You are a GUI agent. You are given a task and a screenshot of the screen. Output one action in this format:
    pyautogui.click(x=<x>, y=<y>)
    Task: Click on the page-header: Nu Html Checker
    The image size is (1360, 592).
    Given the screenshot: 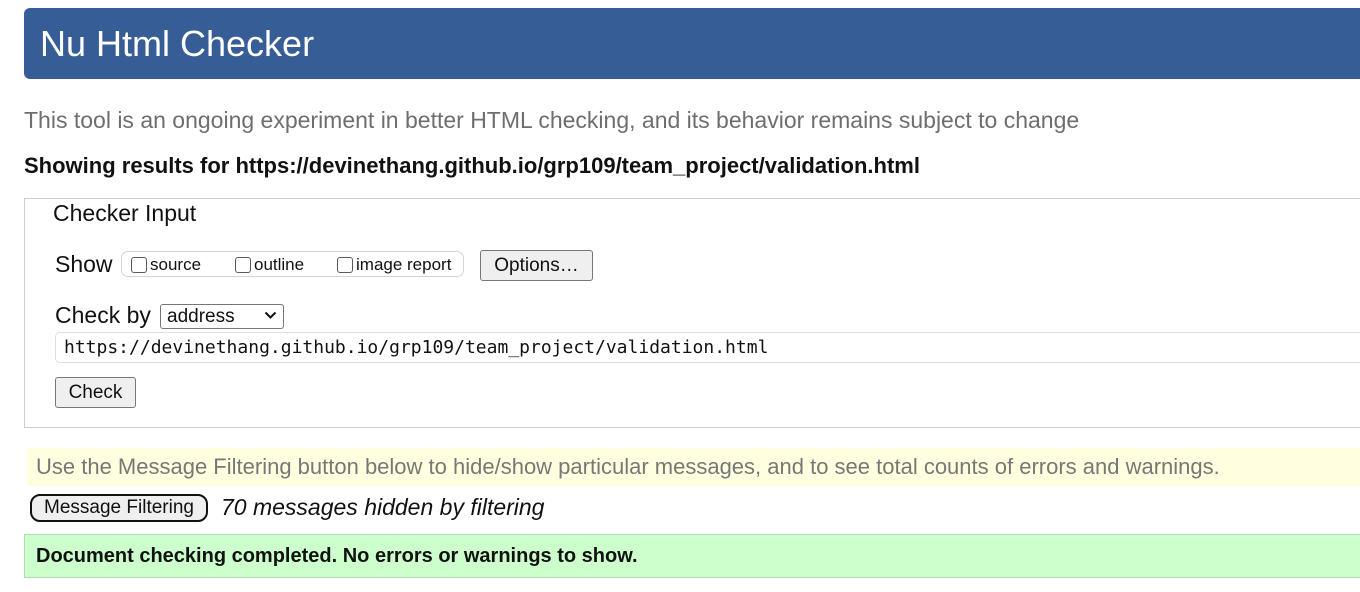 What is the action you would take?
    pyautogui.click(x=692, y=43)
    